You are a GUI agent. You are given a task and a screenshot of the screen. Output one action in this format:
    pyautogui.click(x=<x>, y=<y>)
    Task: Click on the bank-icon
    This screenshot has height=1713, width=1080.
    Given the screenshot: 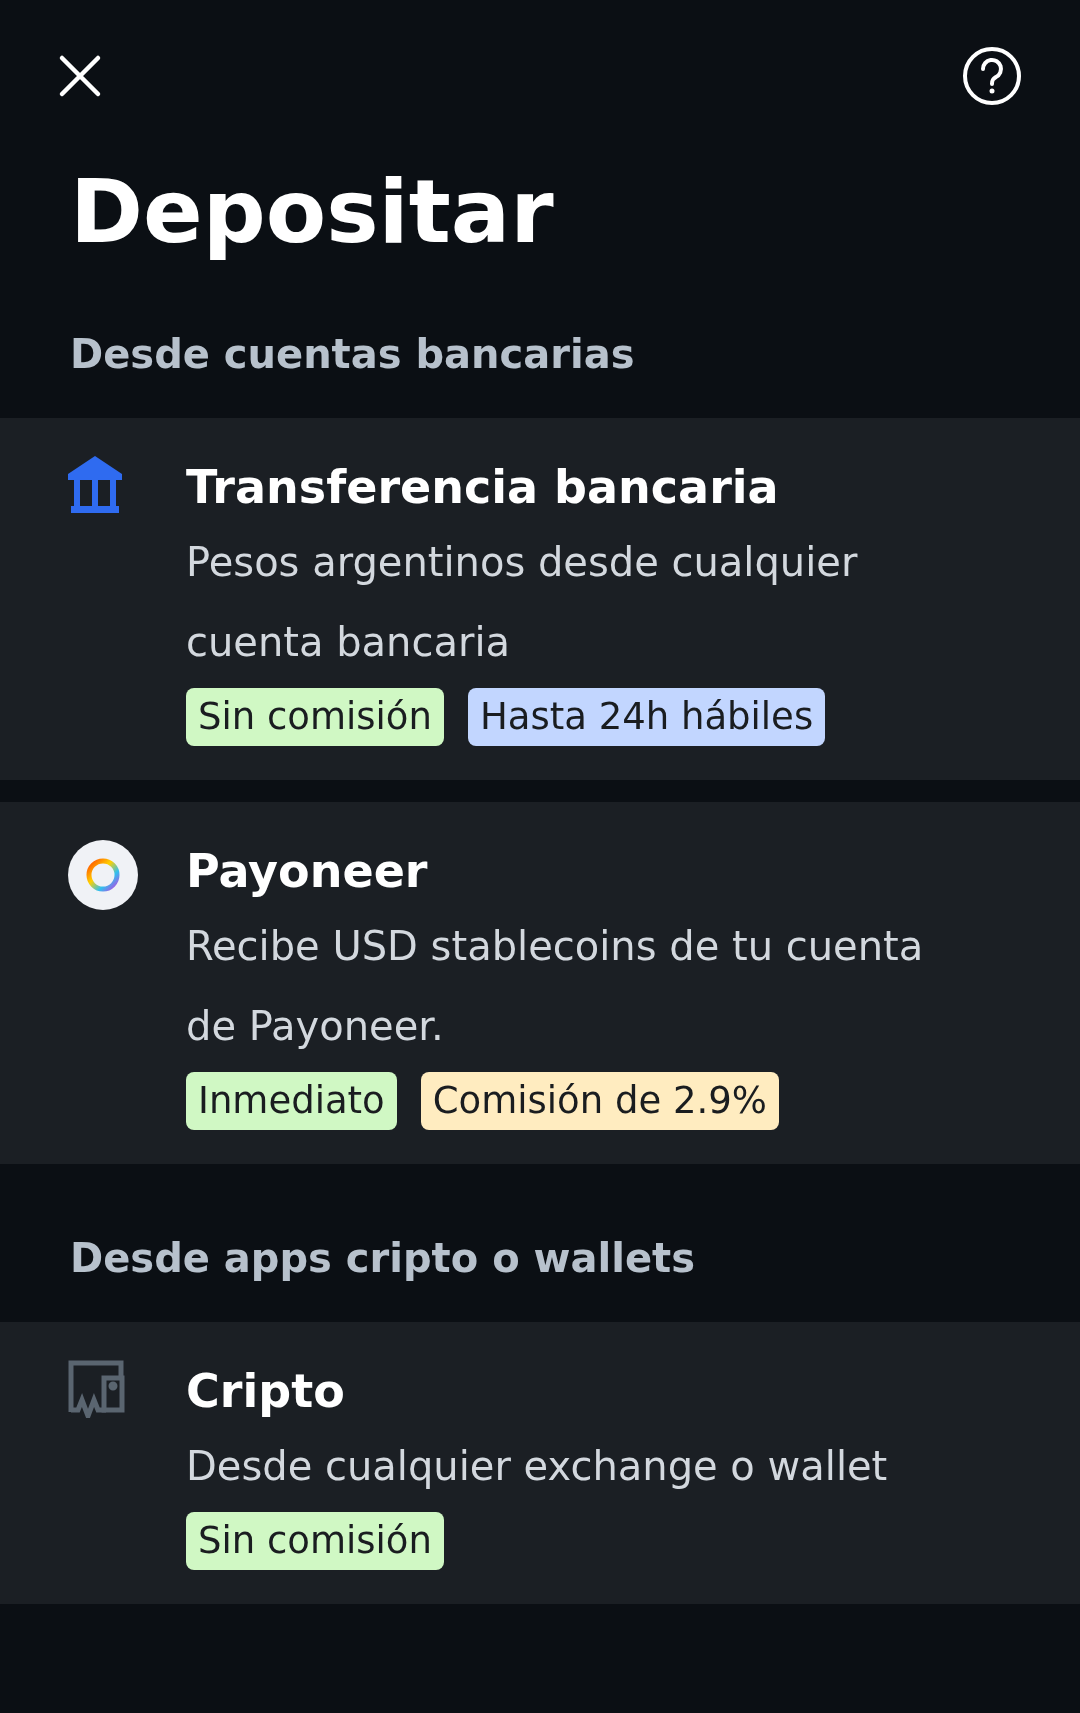 What is the action you would take?
    pyautogui.click(x=95, y=485)
    